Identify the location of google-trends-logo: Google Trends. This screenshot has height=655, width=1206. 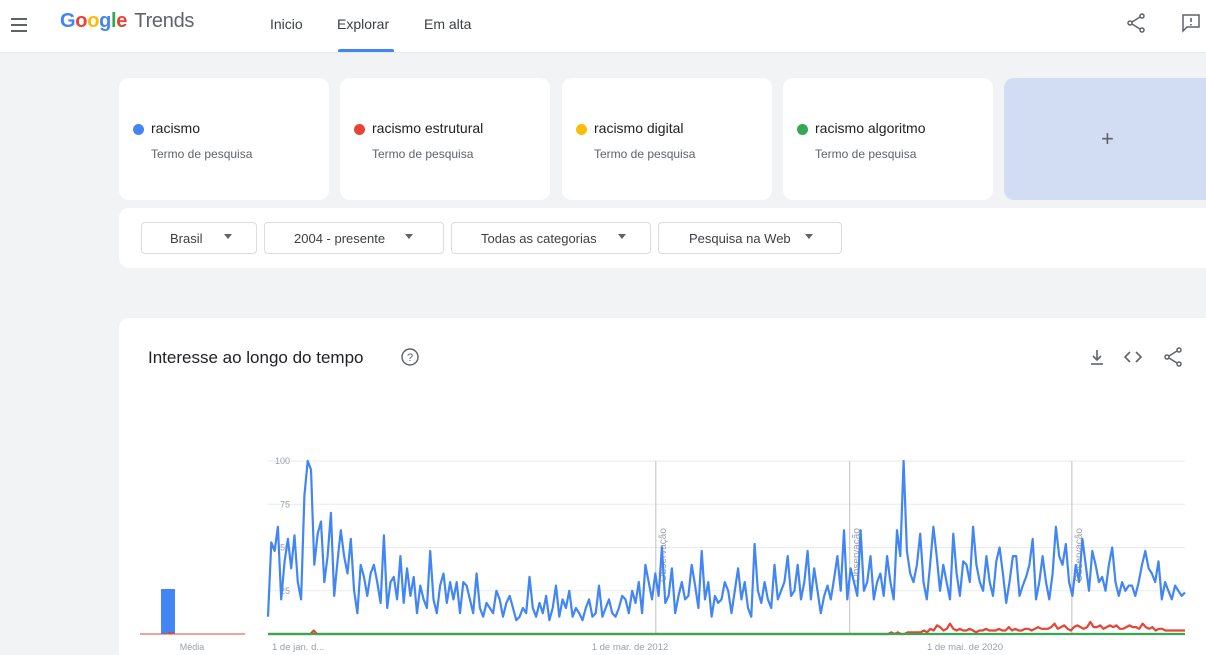
(127, 21).